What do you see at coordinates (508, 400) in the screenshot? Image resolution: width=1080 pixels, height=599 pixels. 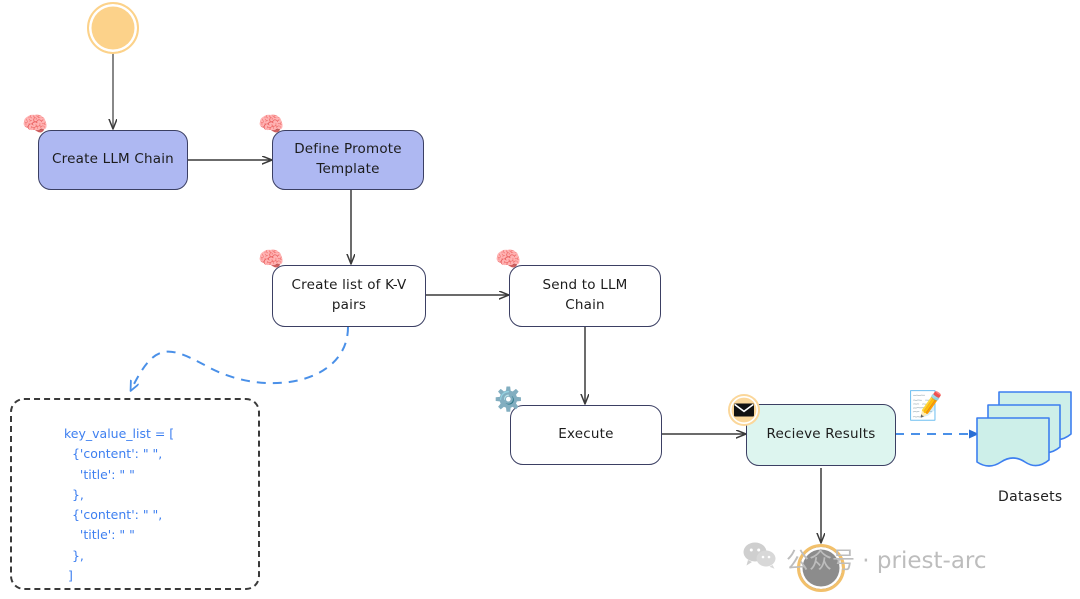 I see `gears-icon: ⚙️` at bounding box center [508, 400].